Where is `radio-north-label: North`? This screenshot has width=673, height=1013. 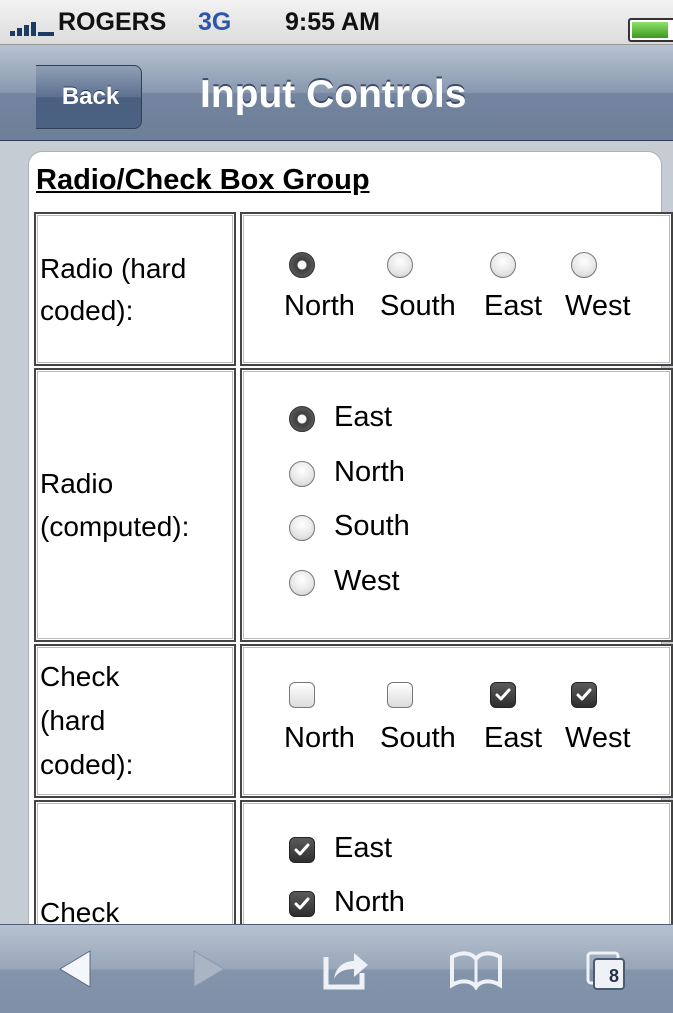
radio-north-label: North is located at coordinates (319, 306).